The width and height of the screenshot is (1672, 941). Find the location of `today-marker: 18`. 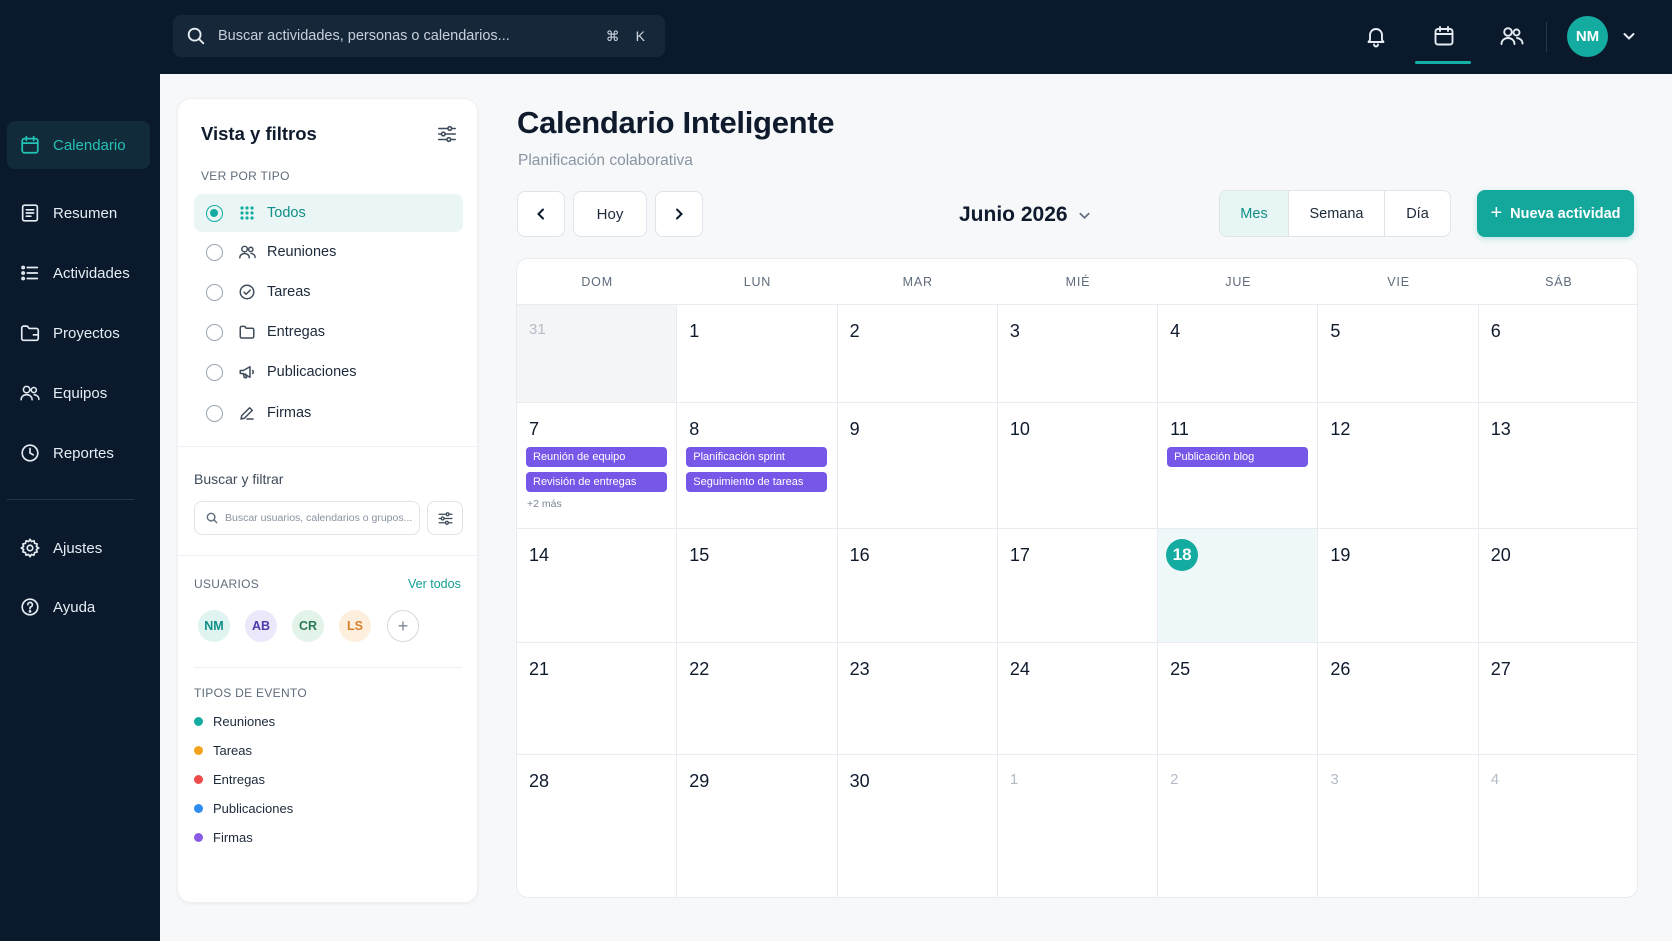

today-marker: 18 is located at coordinates (1182, 555).